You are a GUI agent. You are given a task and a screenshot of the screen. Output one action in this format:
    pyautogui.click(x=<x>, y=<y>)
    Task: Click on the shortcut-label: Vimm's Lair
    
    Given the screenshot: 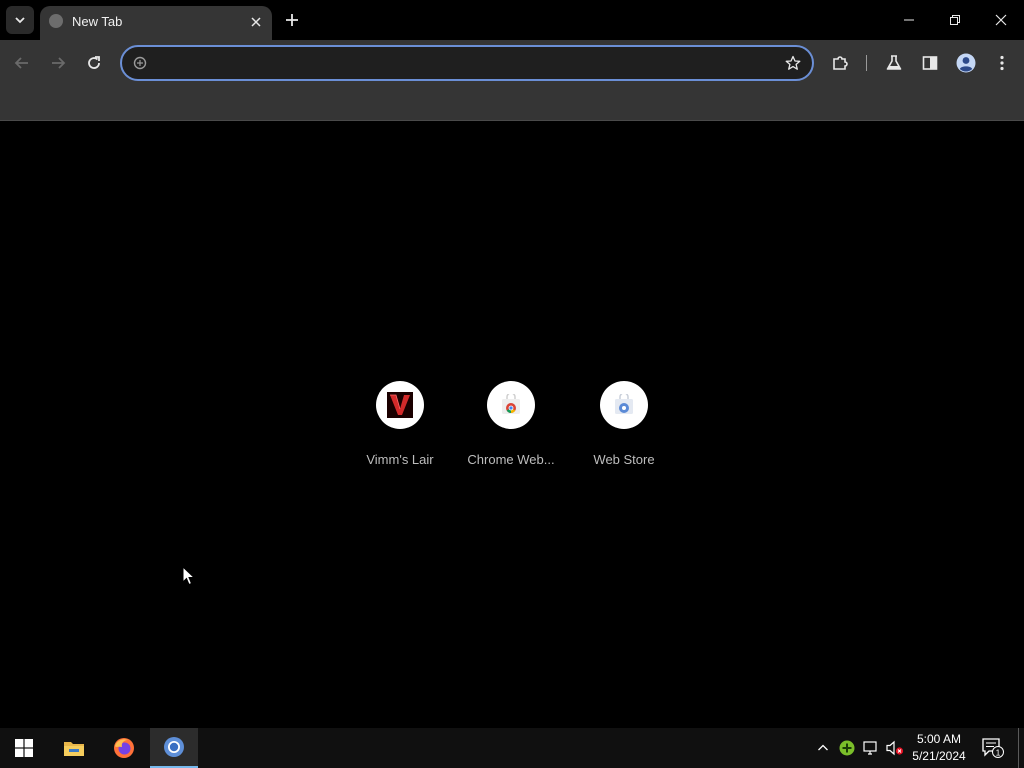 What is the action you would take?
    pyautogui.click(x=400, y=459)
    